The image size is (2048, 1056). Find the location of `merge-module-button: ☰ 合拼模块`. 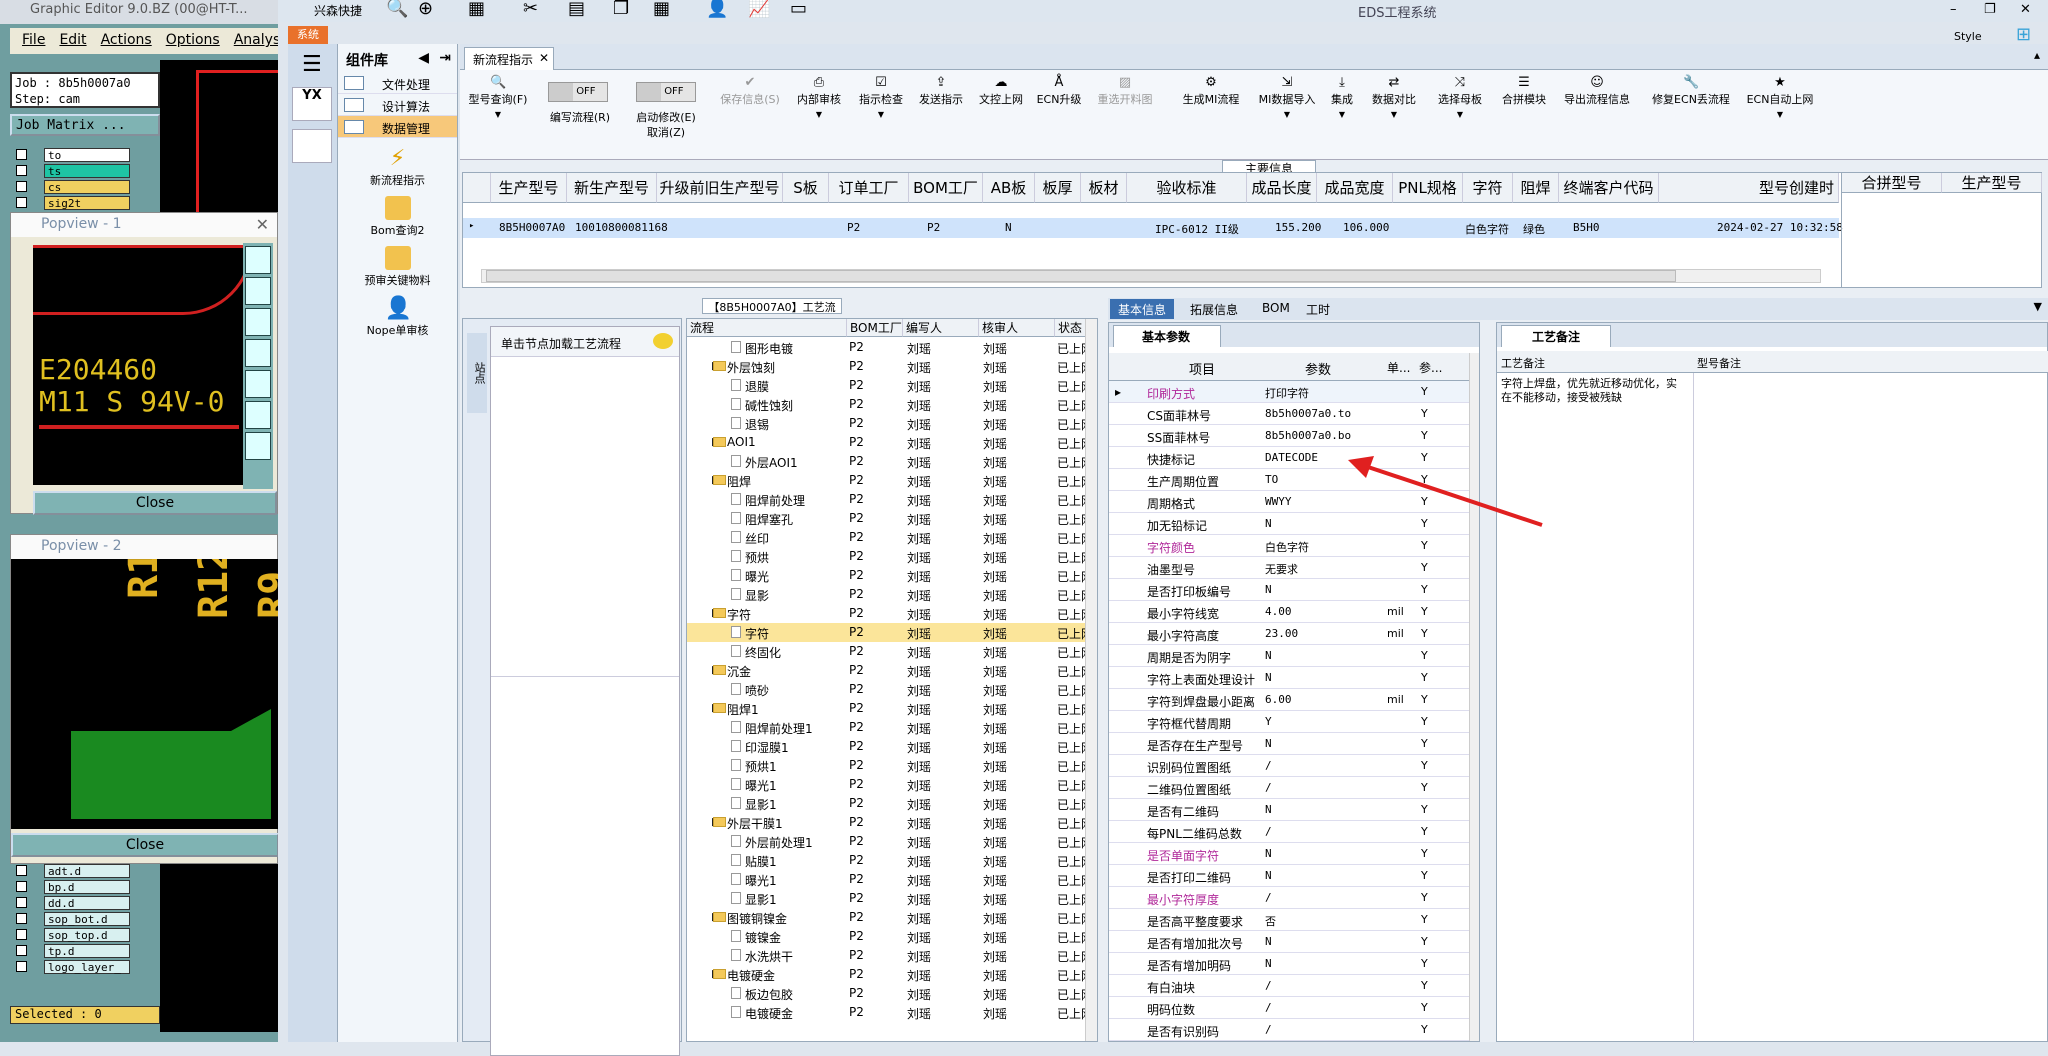

merge-module-button: ☰ 合拼模块 is located at coordinates (1524, 91).